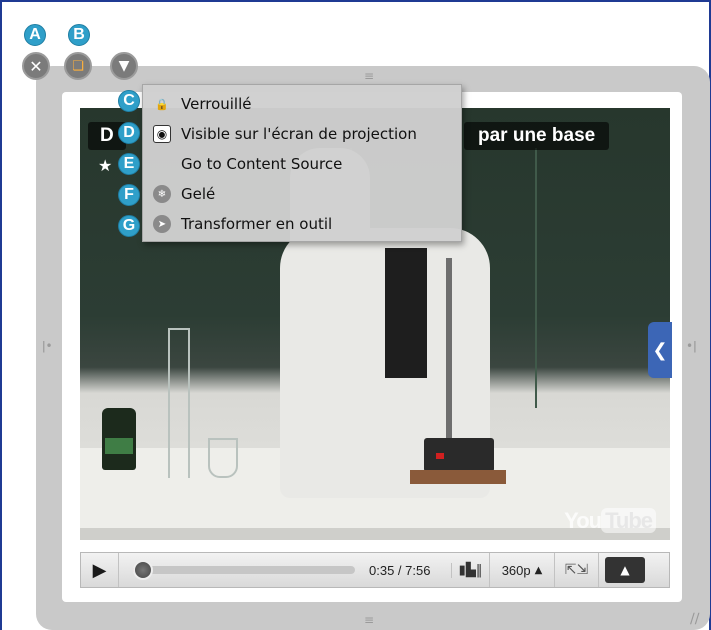 This screenshot has height=630, width=711. I want to click on triangle-up-icon: ▲, so click(625, 570).